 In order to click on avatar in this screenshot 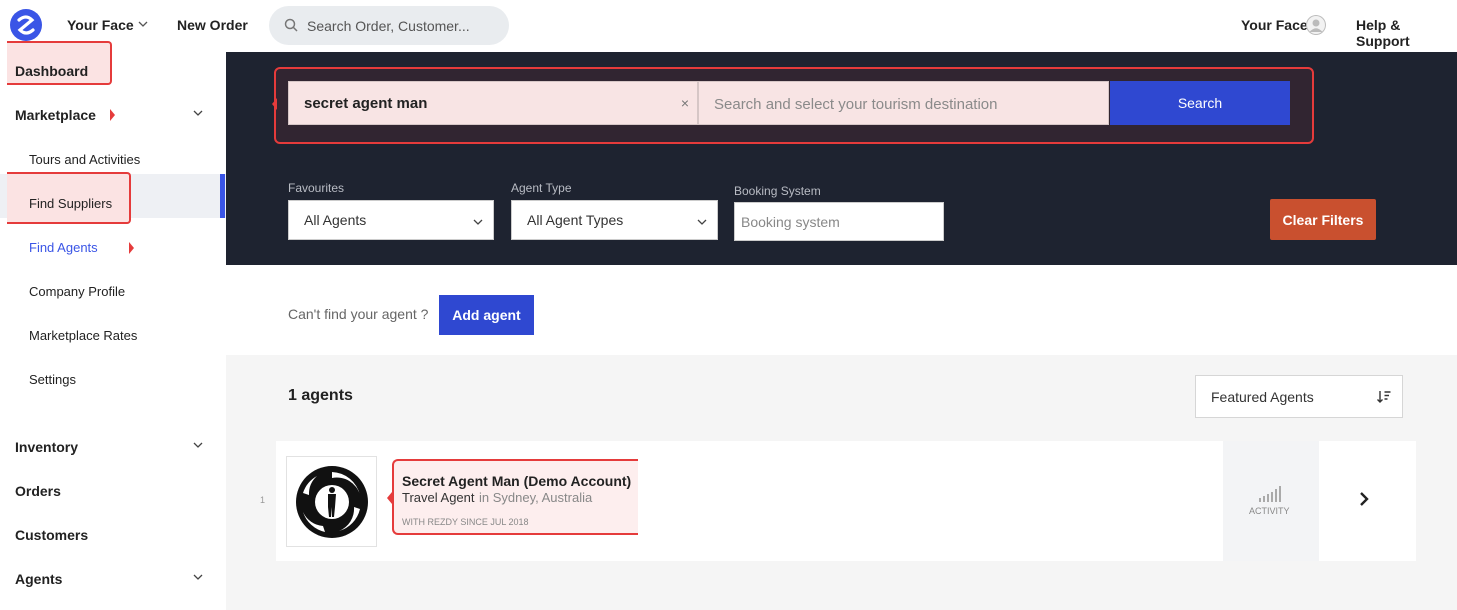, I will do `click(1316, 25)`.